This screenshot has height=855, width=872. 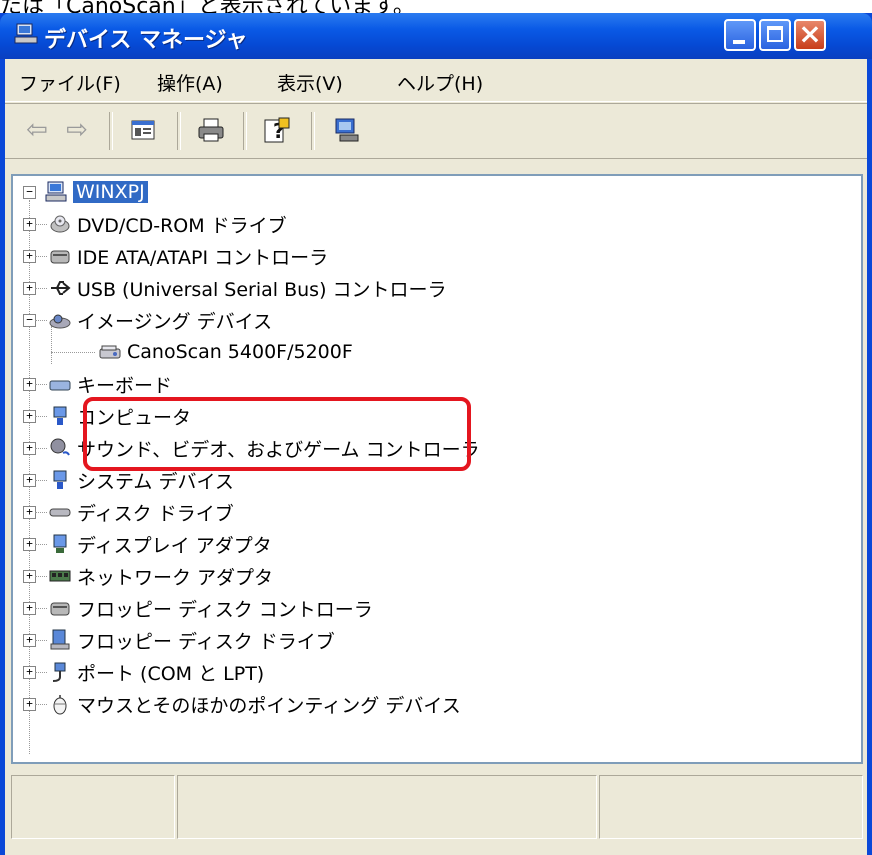 I want to click on tree-item-label: フロッピー ディスク ドライブ, so click(x=206, y=641).